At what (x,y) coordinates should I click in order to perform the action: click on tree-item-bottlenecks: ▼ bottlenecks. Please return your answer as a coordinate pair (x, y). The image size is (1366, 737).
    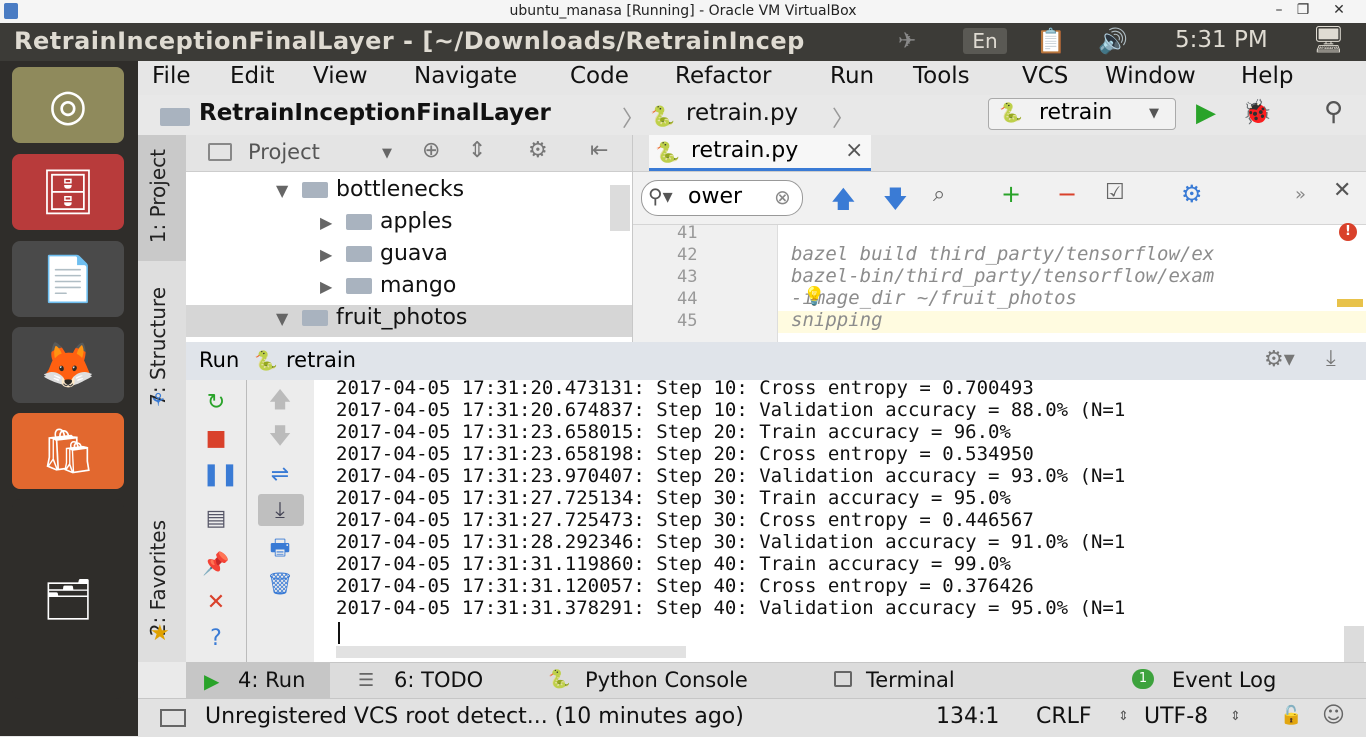
    Looking at the image, I should click on (370, 189).